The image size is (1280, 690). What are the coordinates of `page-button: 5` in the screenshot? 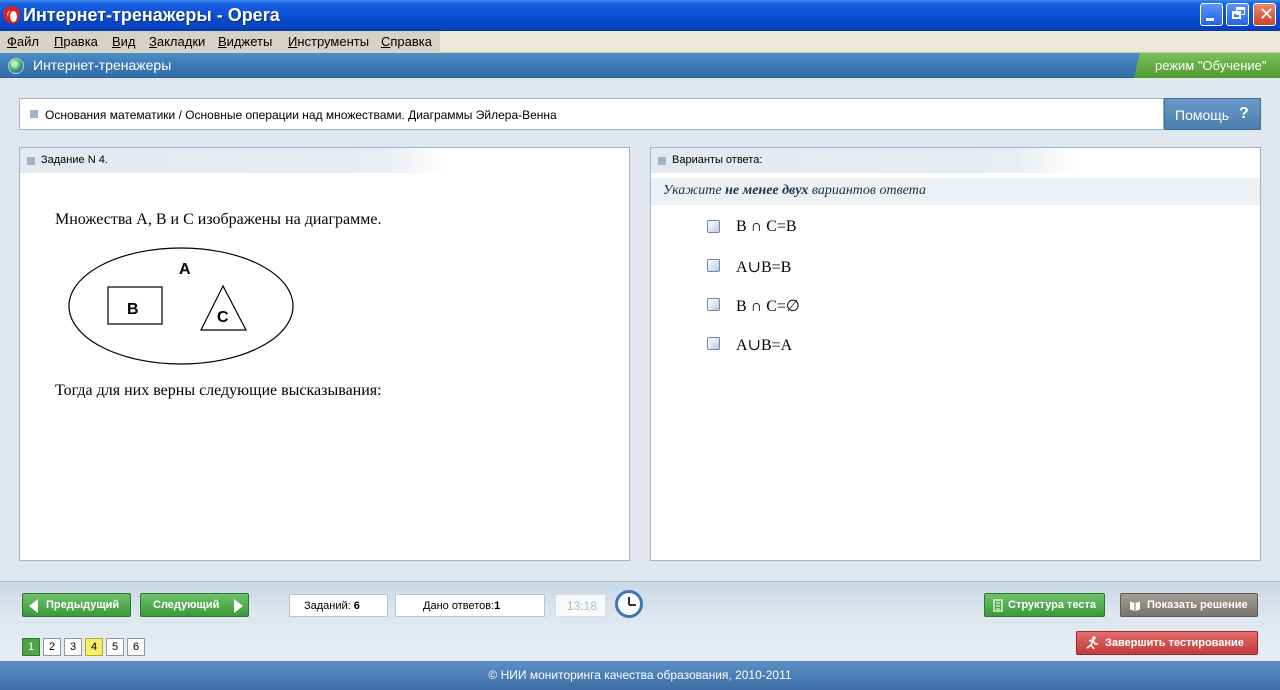 It's located at (115, 647).